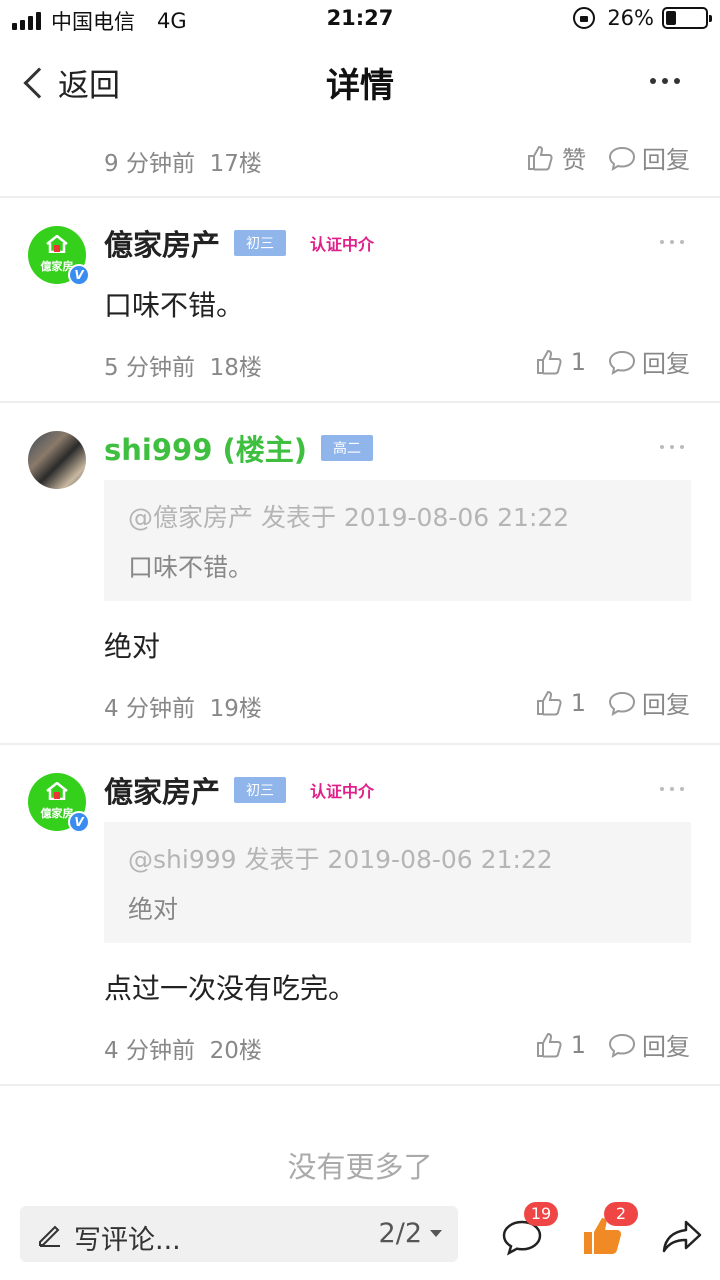 This screenshot has height=1280, width=720. Describe the element at coordinates (57, 791) in the screenshot. I see `house-logo-icon` at that location.